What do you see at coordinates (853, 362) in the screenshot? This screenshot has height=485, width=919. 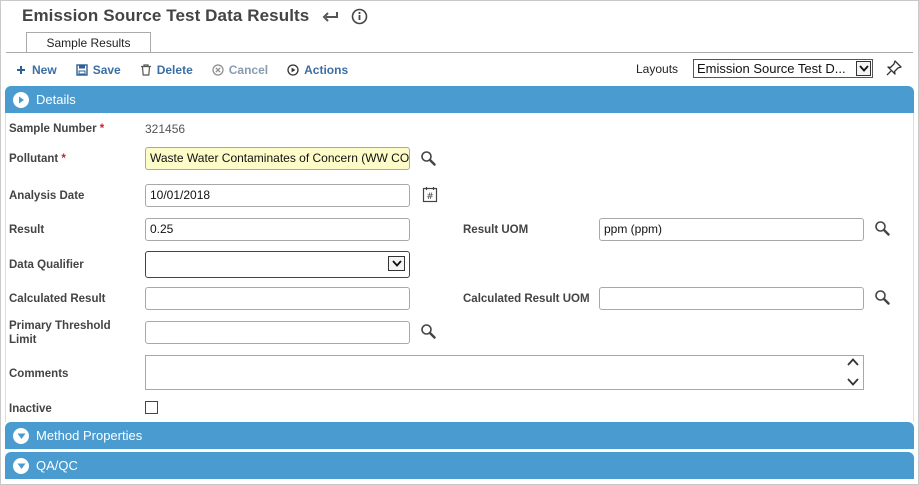 I see `chevron-up-icon` at bounding box center [853, 362].